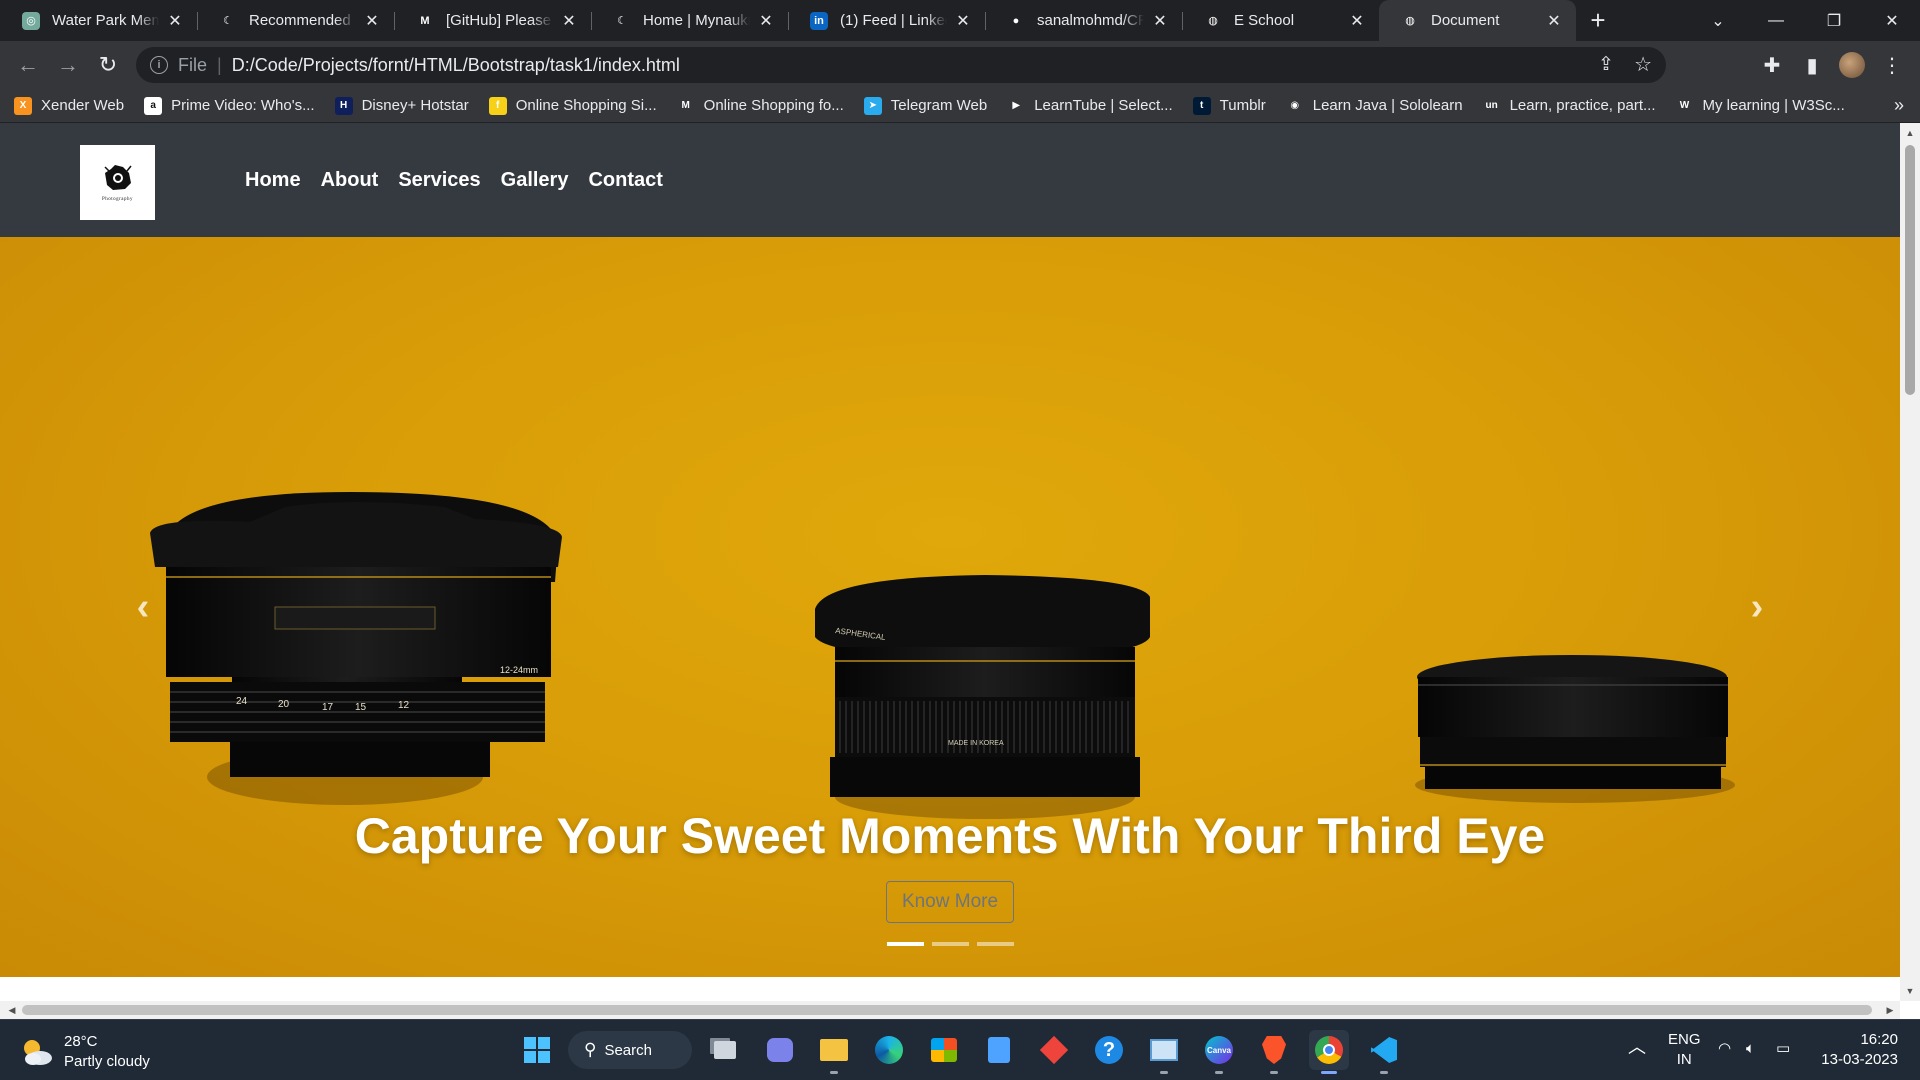 Image resolution: width=1920 pixels, height=1080 pixels. I want to click on canva-icon: Canva, so click(1219, 1052).